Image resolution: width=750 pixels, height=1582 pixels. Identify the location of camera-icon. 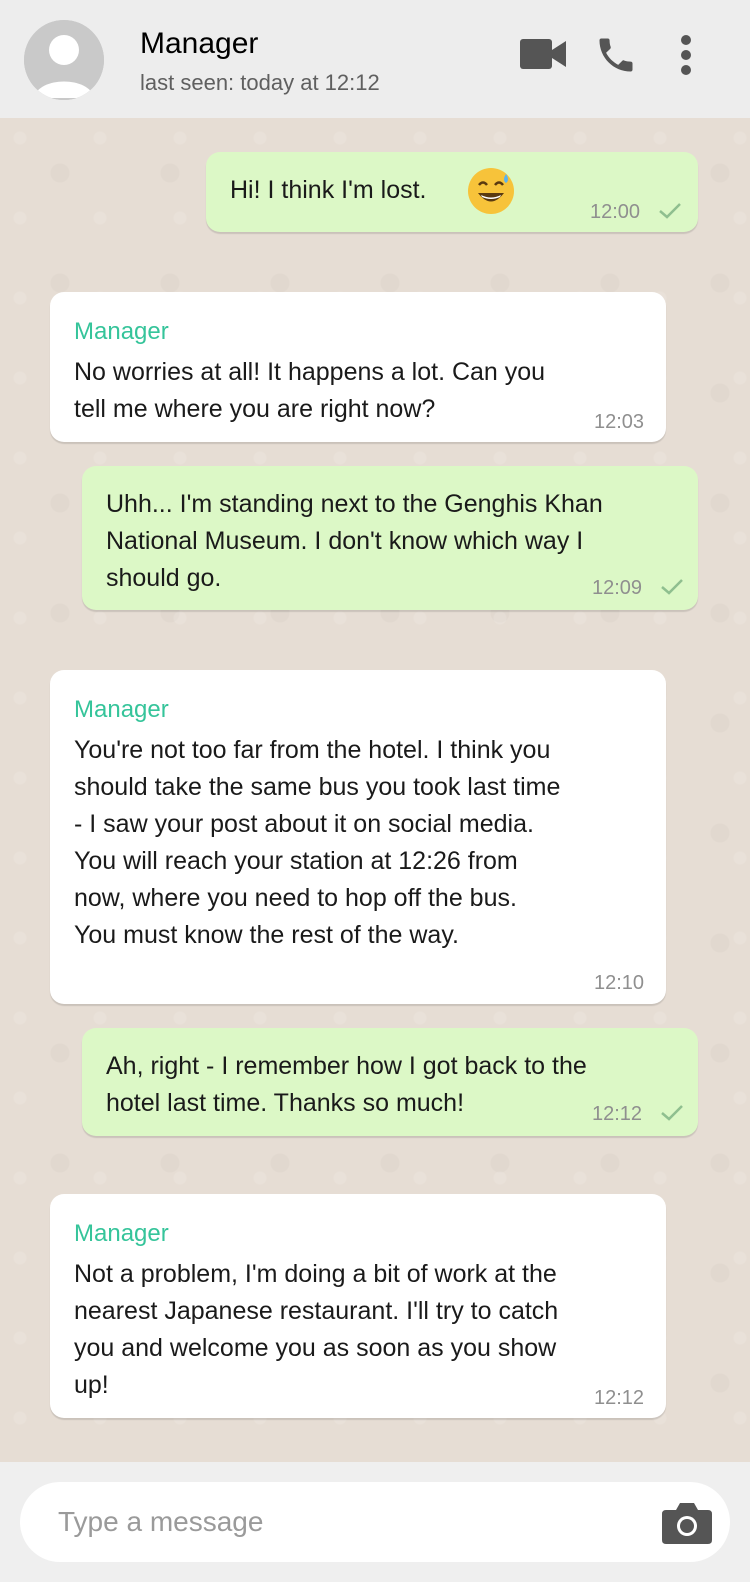
(687, 1522).